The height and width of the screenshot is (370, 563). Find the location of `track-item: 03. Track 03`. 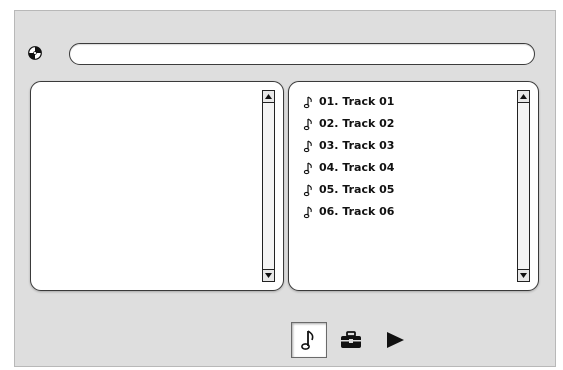

track-item: 03. Track 03 is located at coordinates (348, 146).